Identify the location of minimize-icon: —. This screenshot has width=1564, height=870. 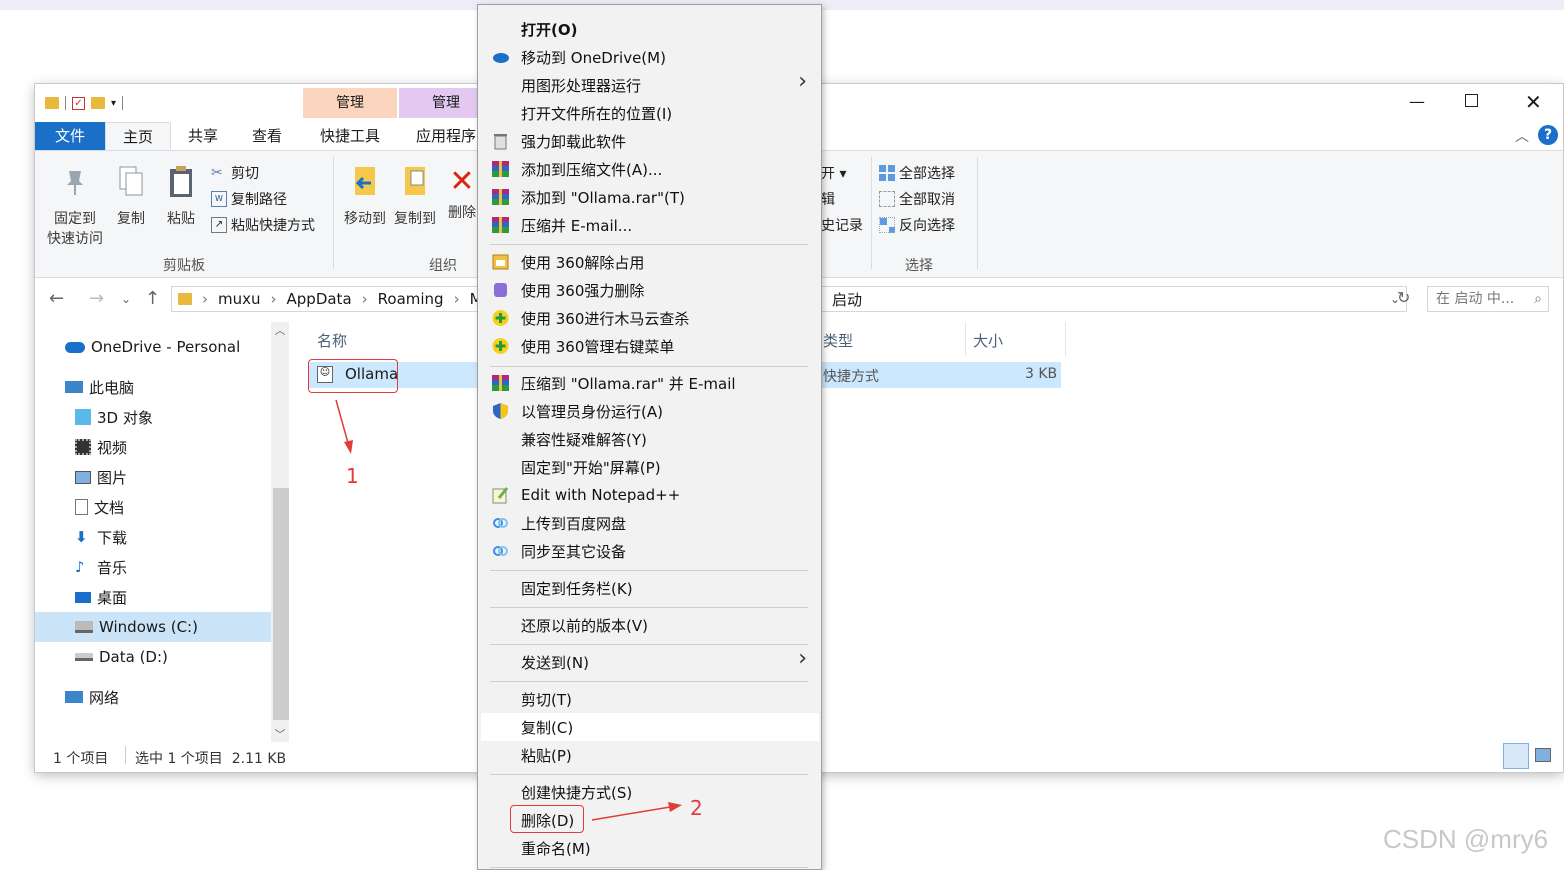
(1417, 101).